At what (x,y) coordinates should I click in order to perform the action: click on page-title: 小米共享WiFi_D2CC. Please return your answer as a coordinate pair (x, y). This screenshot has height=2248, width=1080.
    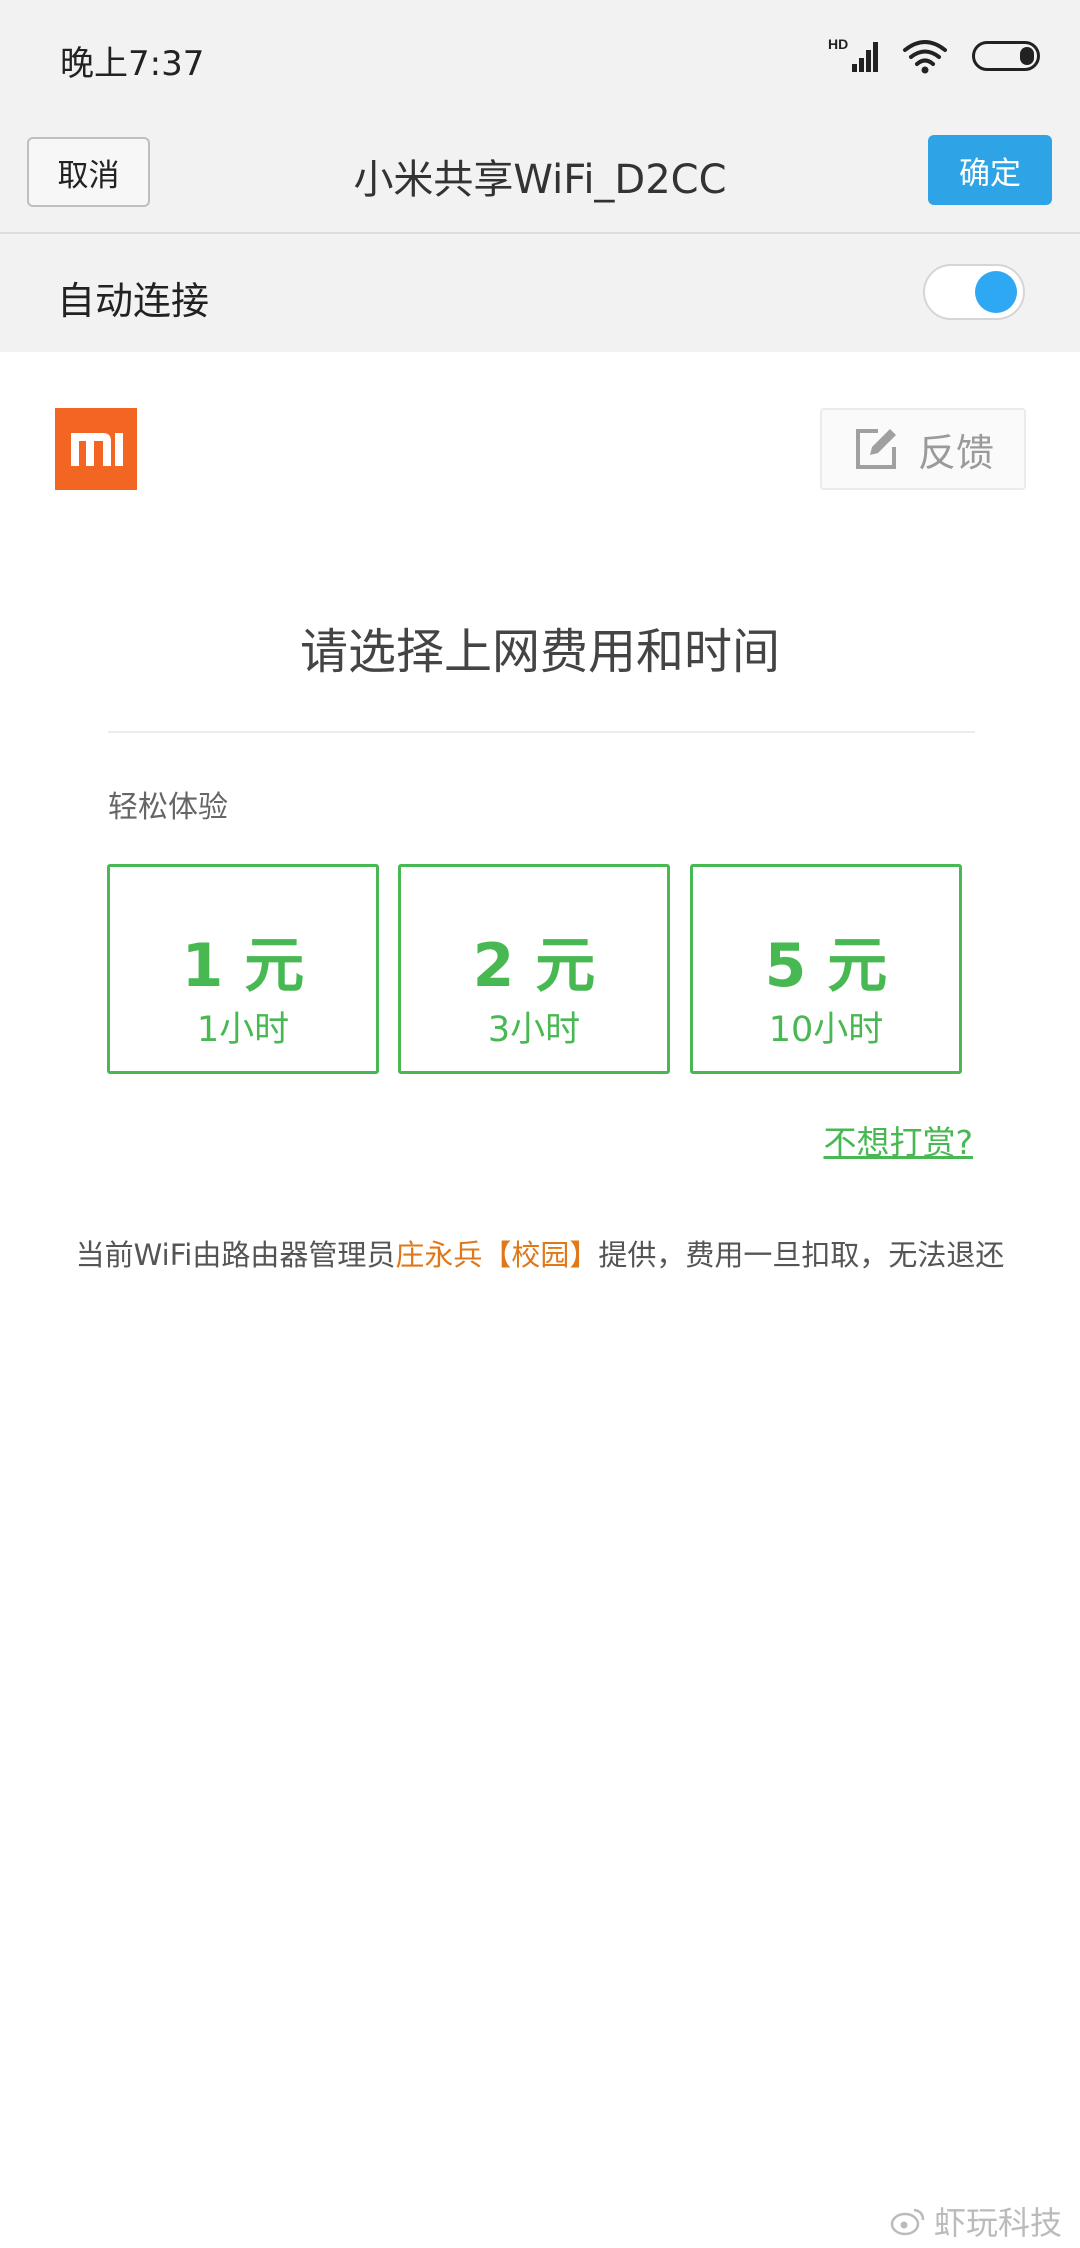
    Looking at the image, I should click on (540, 180).